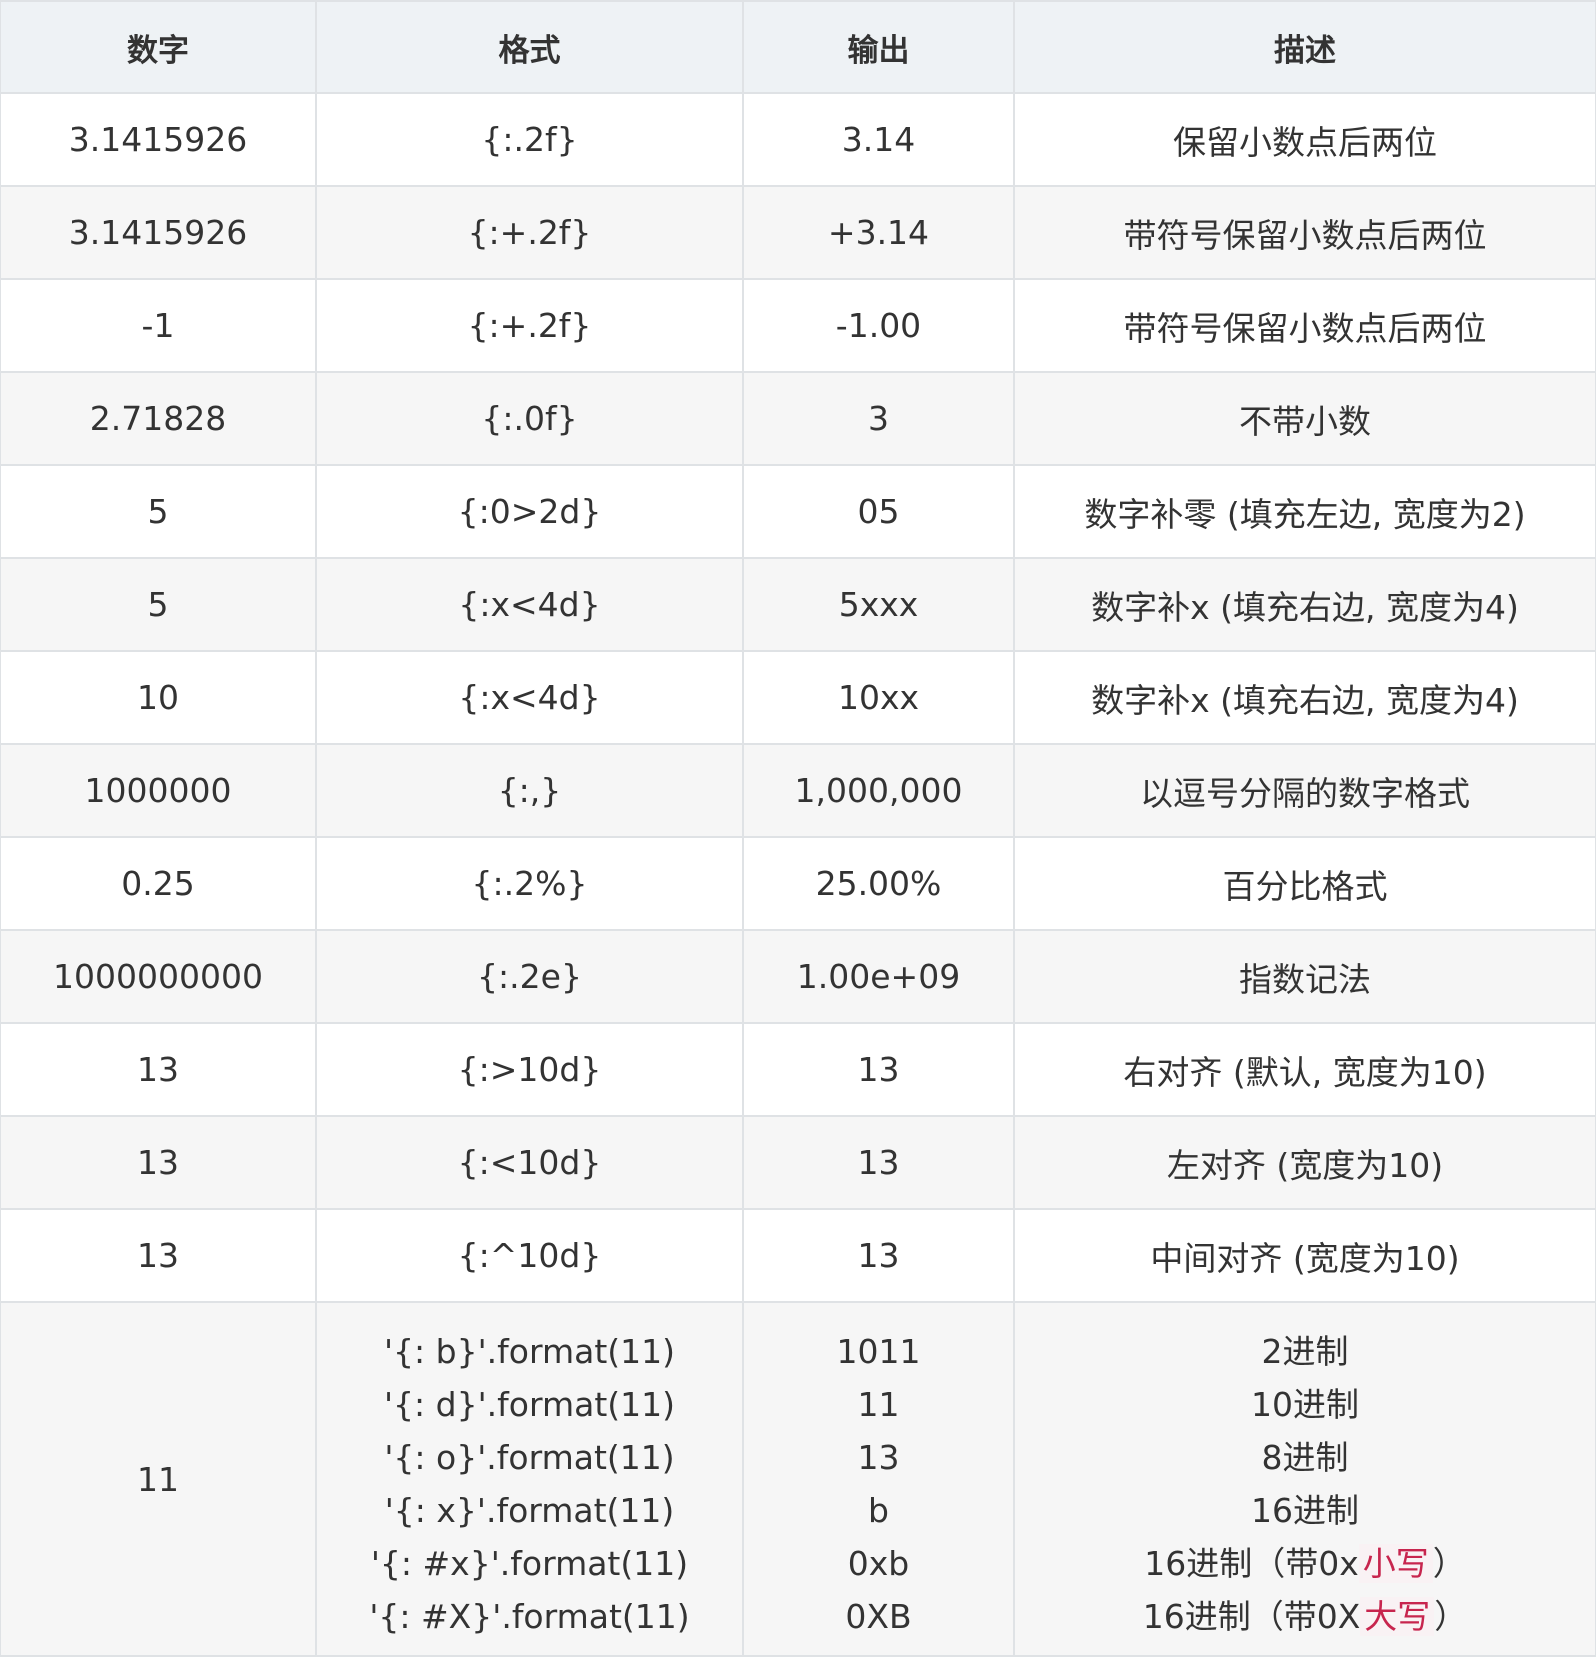  I want to click on format-line: '{: #x}'.format(11), so click(529, 1563).